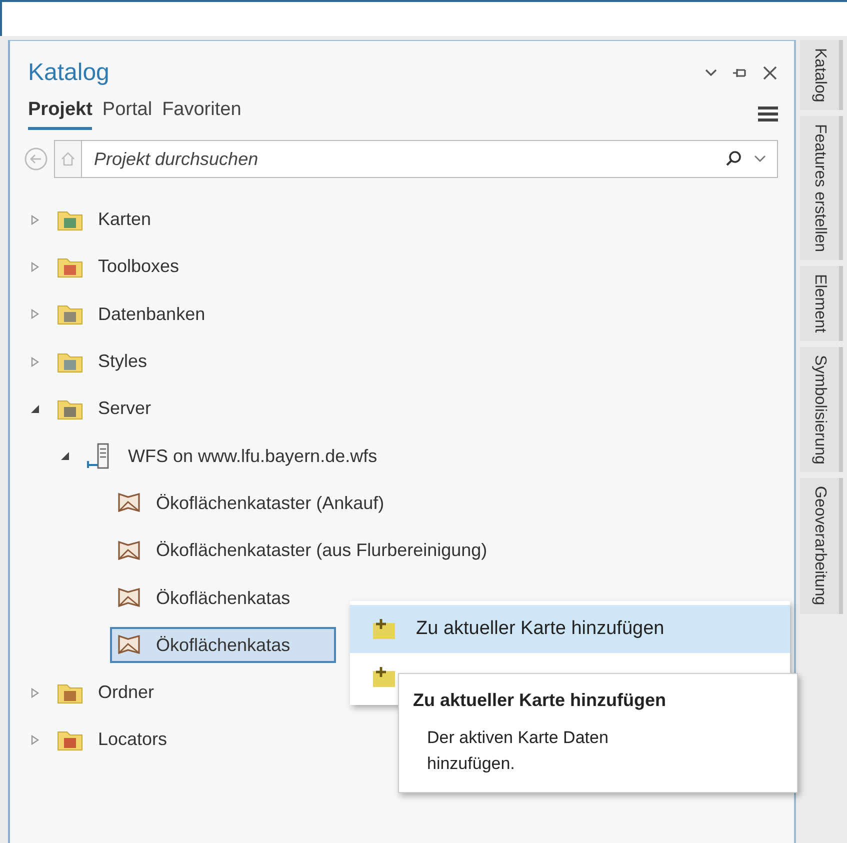  I want to click on tree-label: Locators, so click(133, 739).